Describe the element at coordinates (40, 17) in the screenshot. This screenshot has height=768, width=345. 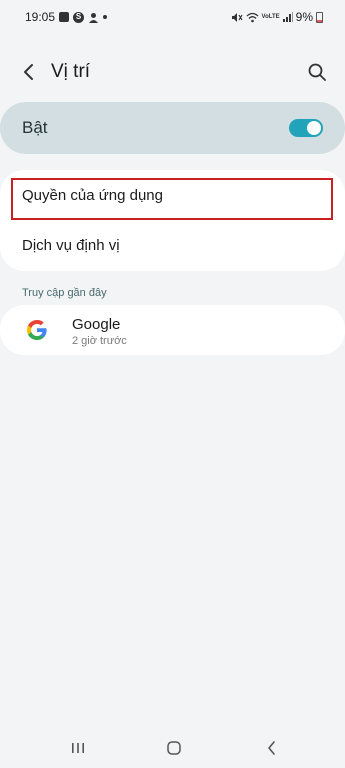
I see `status-time: 19:05` at that location.